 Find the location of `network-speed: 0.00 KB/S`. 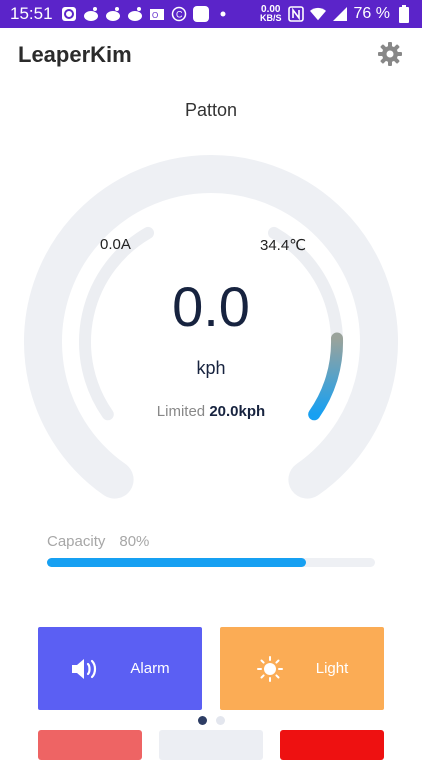

network-speed: 0.00 KB/S is located at coordinates (271, 13).